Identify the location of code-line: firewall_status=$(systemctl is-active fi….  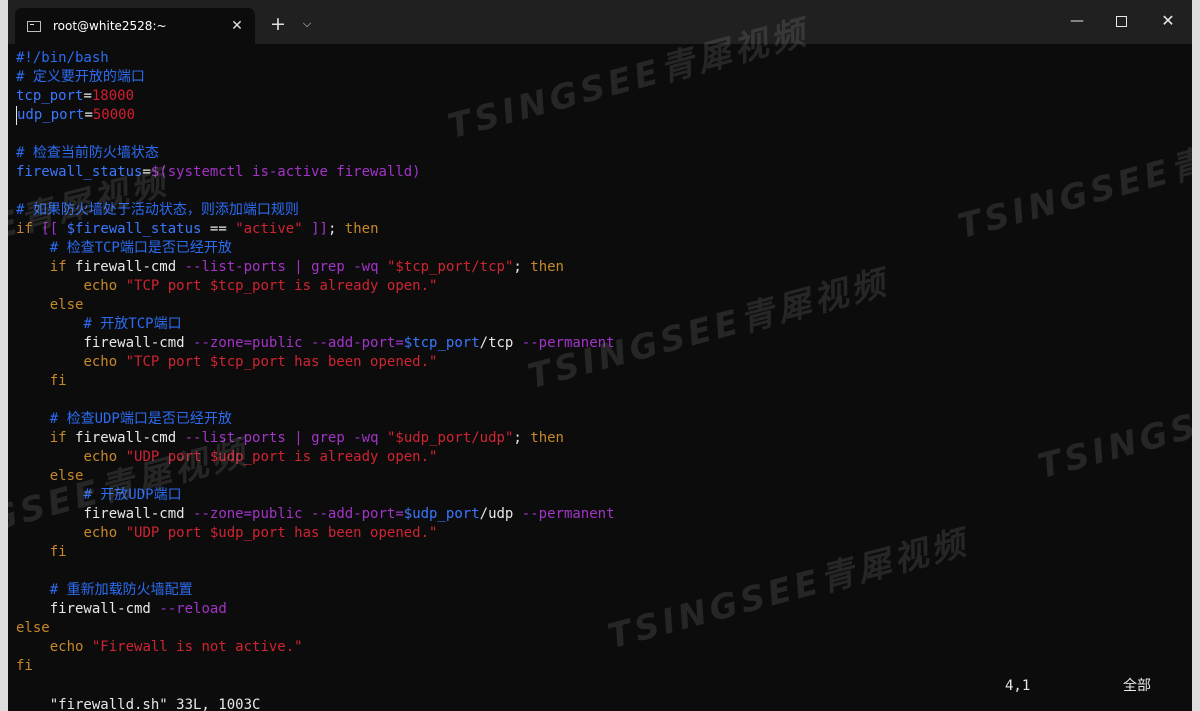
(218, 172).